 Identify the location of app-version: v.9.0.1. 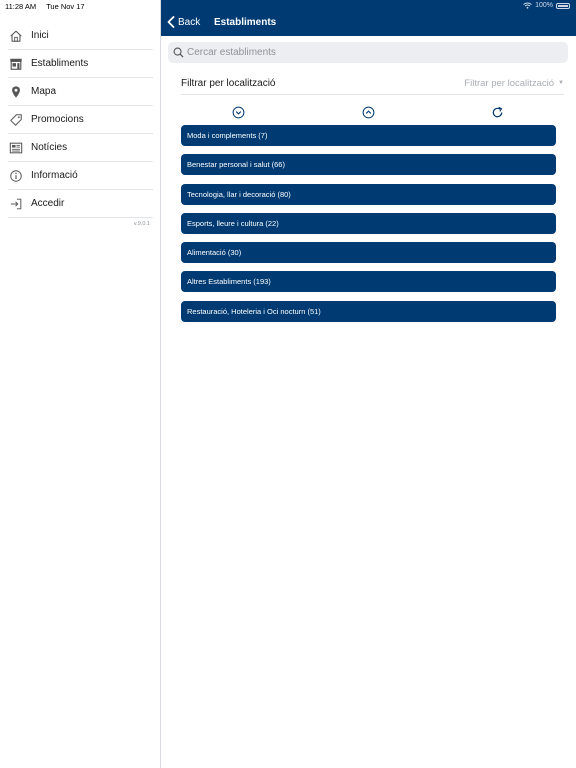
(141, 224).